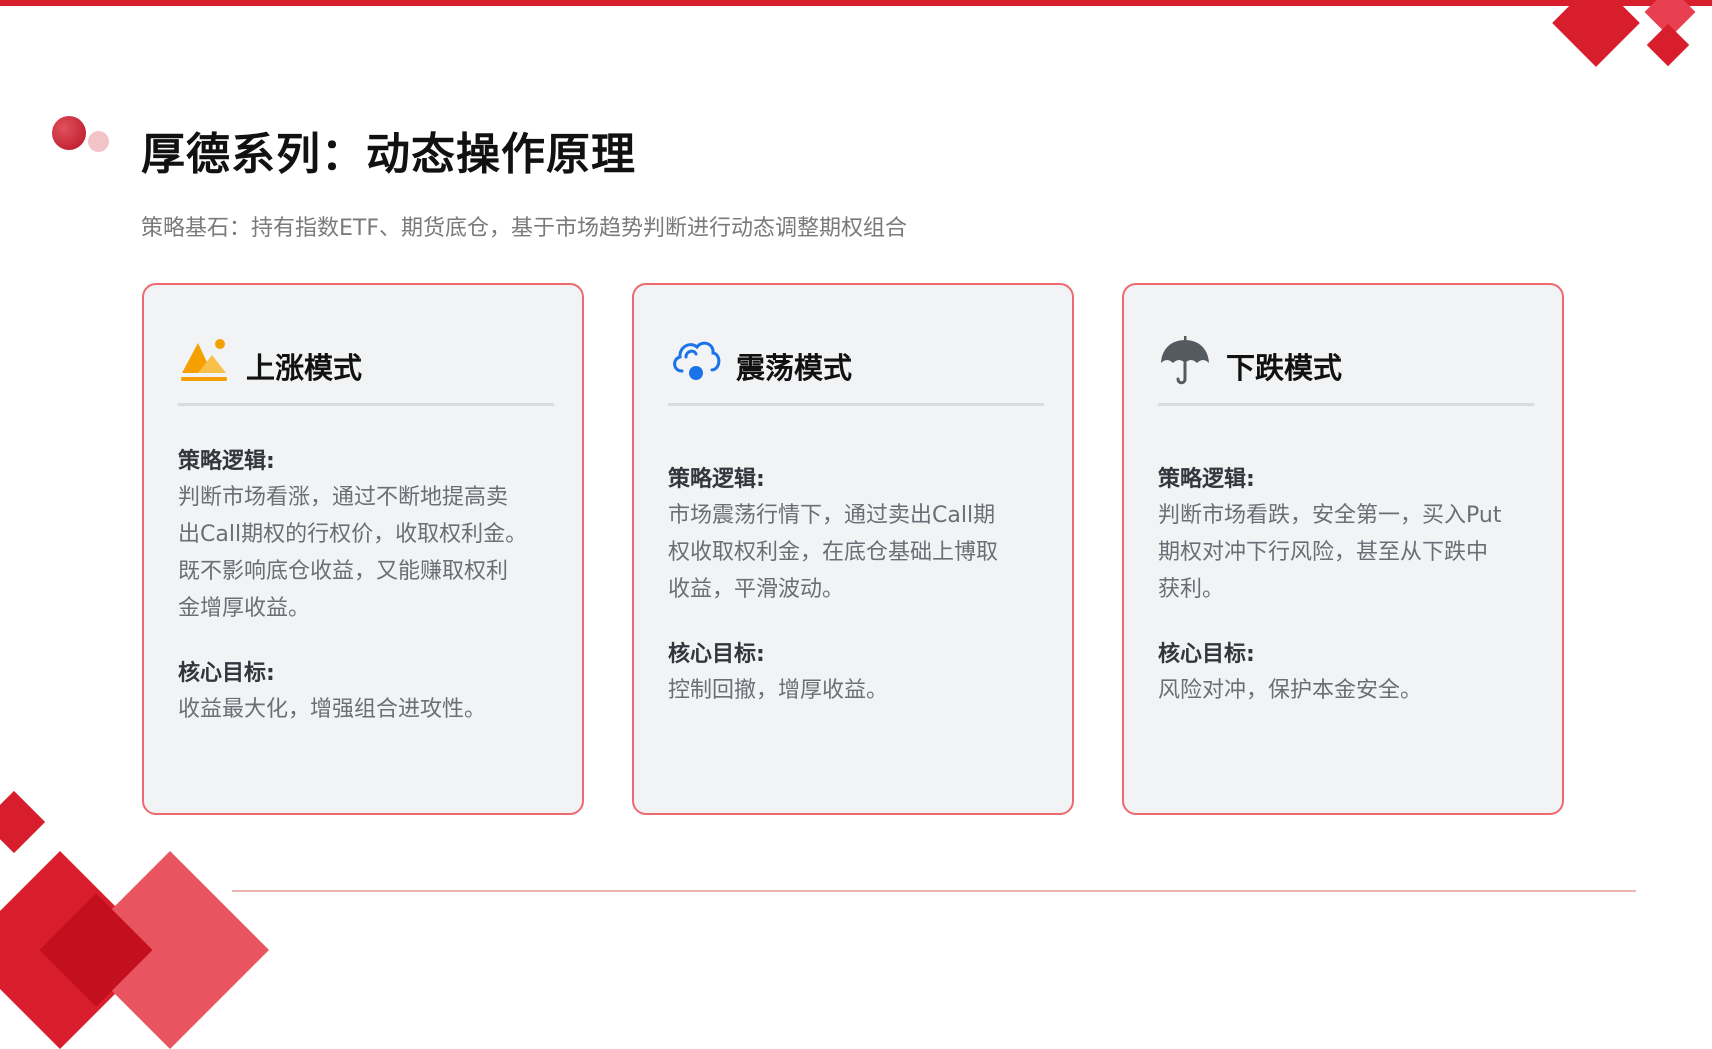 This screenshot has height=1049, width=1712. Describe the element at coordinates (524, 228) in the screenshot. I see `page-subtitle: 策略基石：持有指数ETF、期货底仓，基于市场趋势判断进行动态调整期权组合` at that location.